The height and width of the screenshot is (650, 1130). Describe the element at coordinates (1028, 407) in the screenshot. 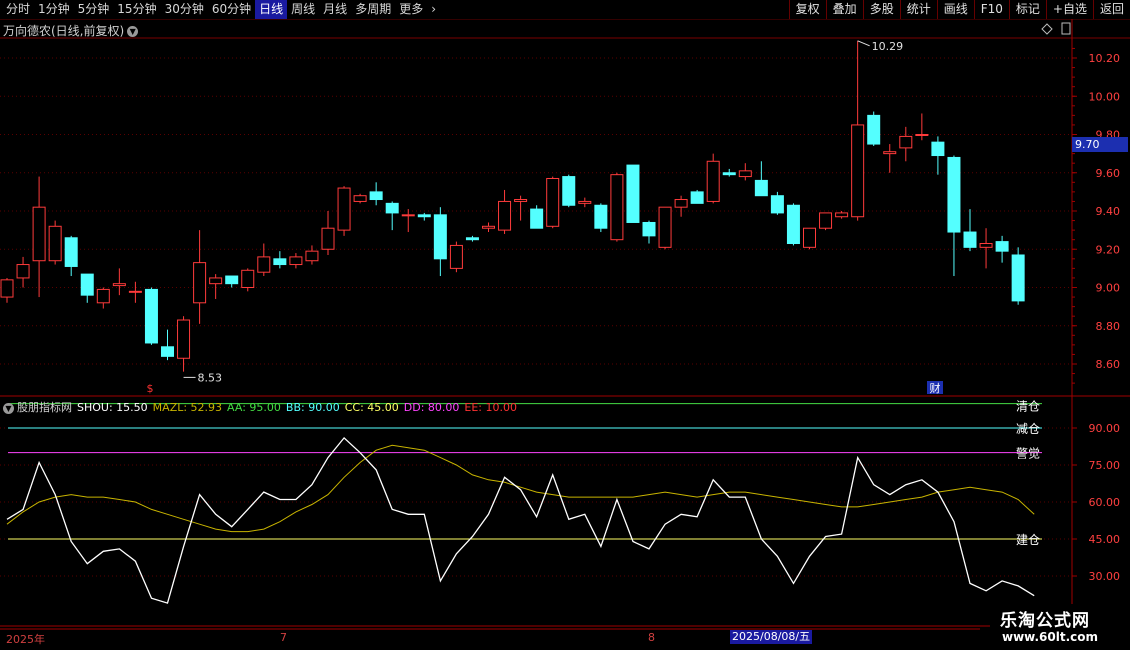

I see `ref-label-clear: 清仓` at that location.